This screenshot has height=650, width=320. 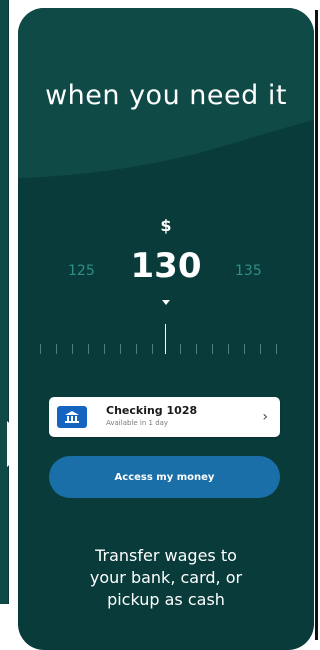 What do you see at coordinates (166, 302) in the screenshot?
I see `selection-pointer-icon` at bounding box center [166, 302].